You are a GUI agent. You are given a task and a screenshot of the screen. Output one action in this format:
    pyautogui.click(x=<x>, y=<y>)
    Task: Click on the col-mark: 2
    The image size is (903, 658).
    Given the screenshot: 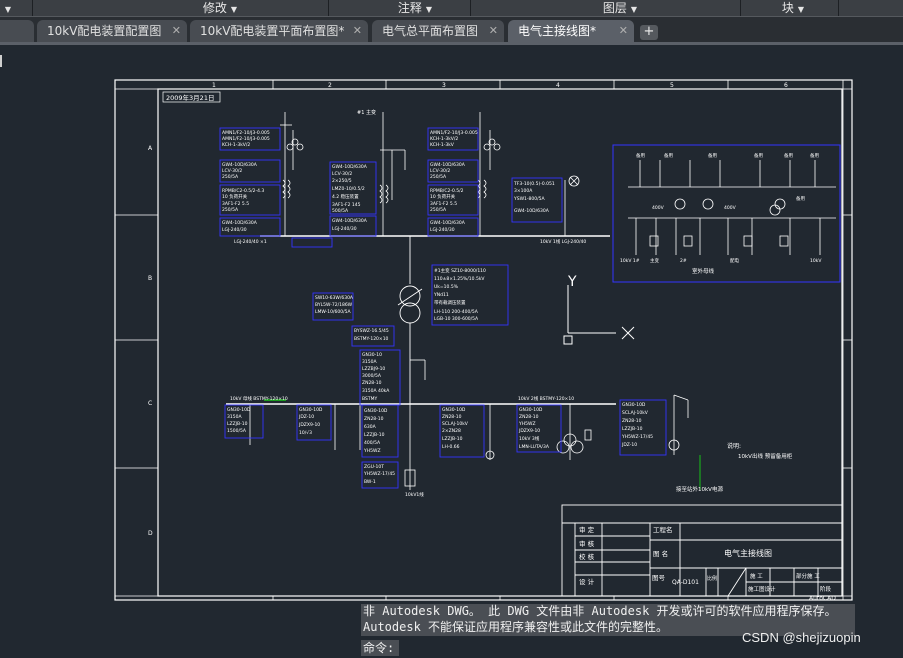 What is the action you would take?
    pyautogui.click(x=330, y=85)
    